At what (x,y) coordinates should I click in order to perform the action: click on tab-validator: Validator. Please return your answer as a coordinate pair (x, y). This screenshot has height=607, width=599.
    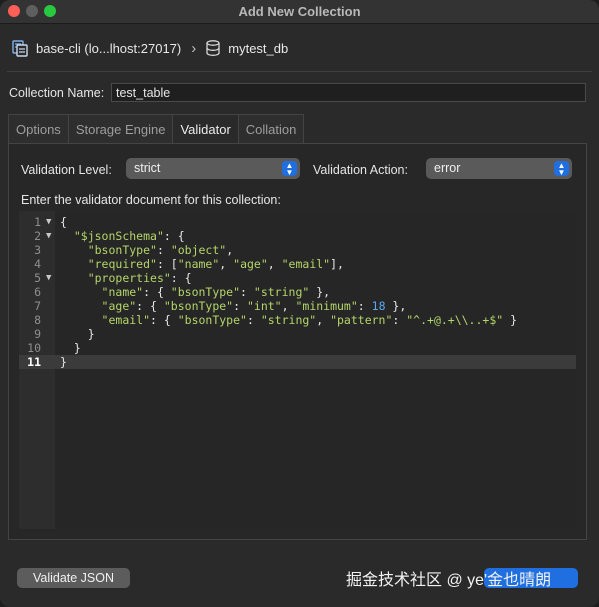
    Looking at the image, I should click on (205, 129).